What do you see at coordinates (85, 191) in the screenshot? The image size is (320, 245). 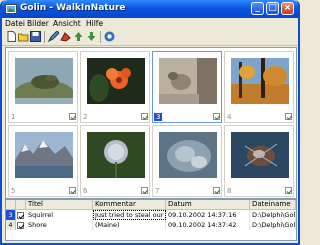 I see `thumbnail-number: 6` at bounding box center [85, 191].